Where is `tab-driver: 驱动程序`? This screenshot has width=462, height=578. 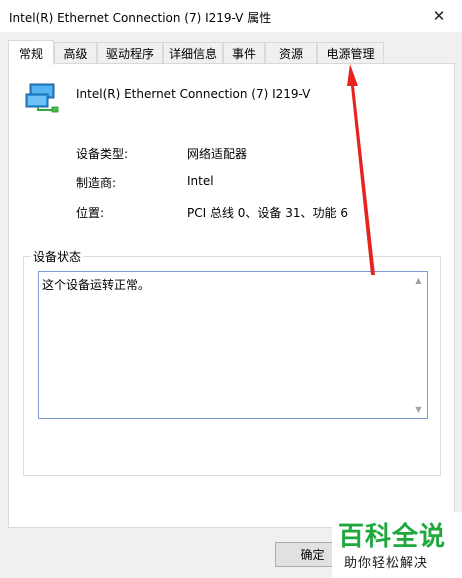 tab-driver: 驱动程序 is located at coordinates (130, 53).